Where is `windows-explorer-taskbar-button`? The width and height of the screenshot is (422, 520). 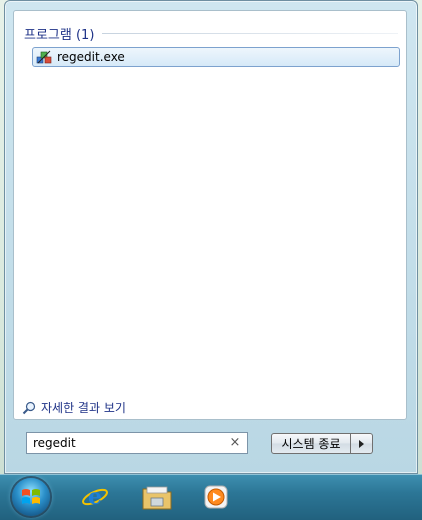
windows-explorer-taskbar-button is located at coordinates (157, 497).